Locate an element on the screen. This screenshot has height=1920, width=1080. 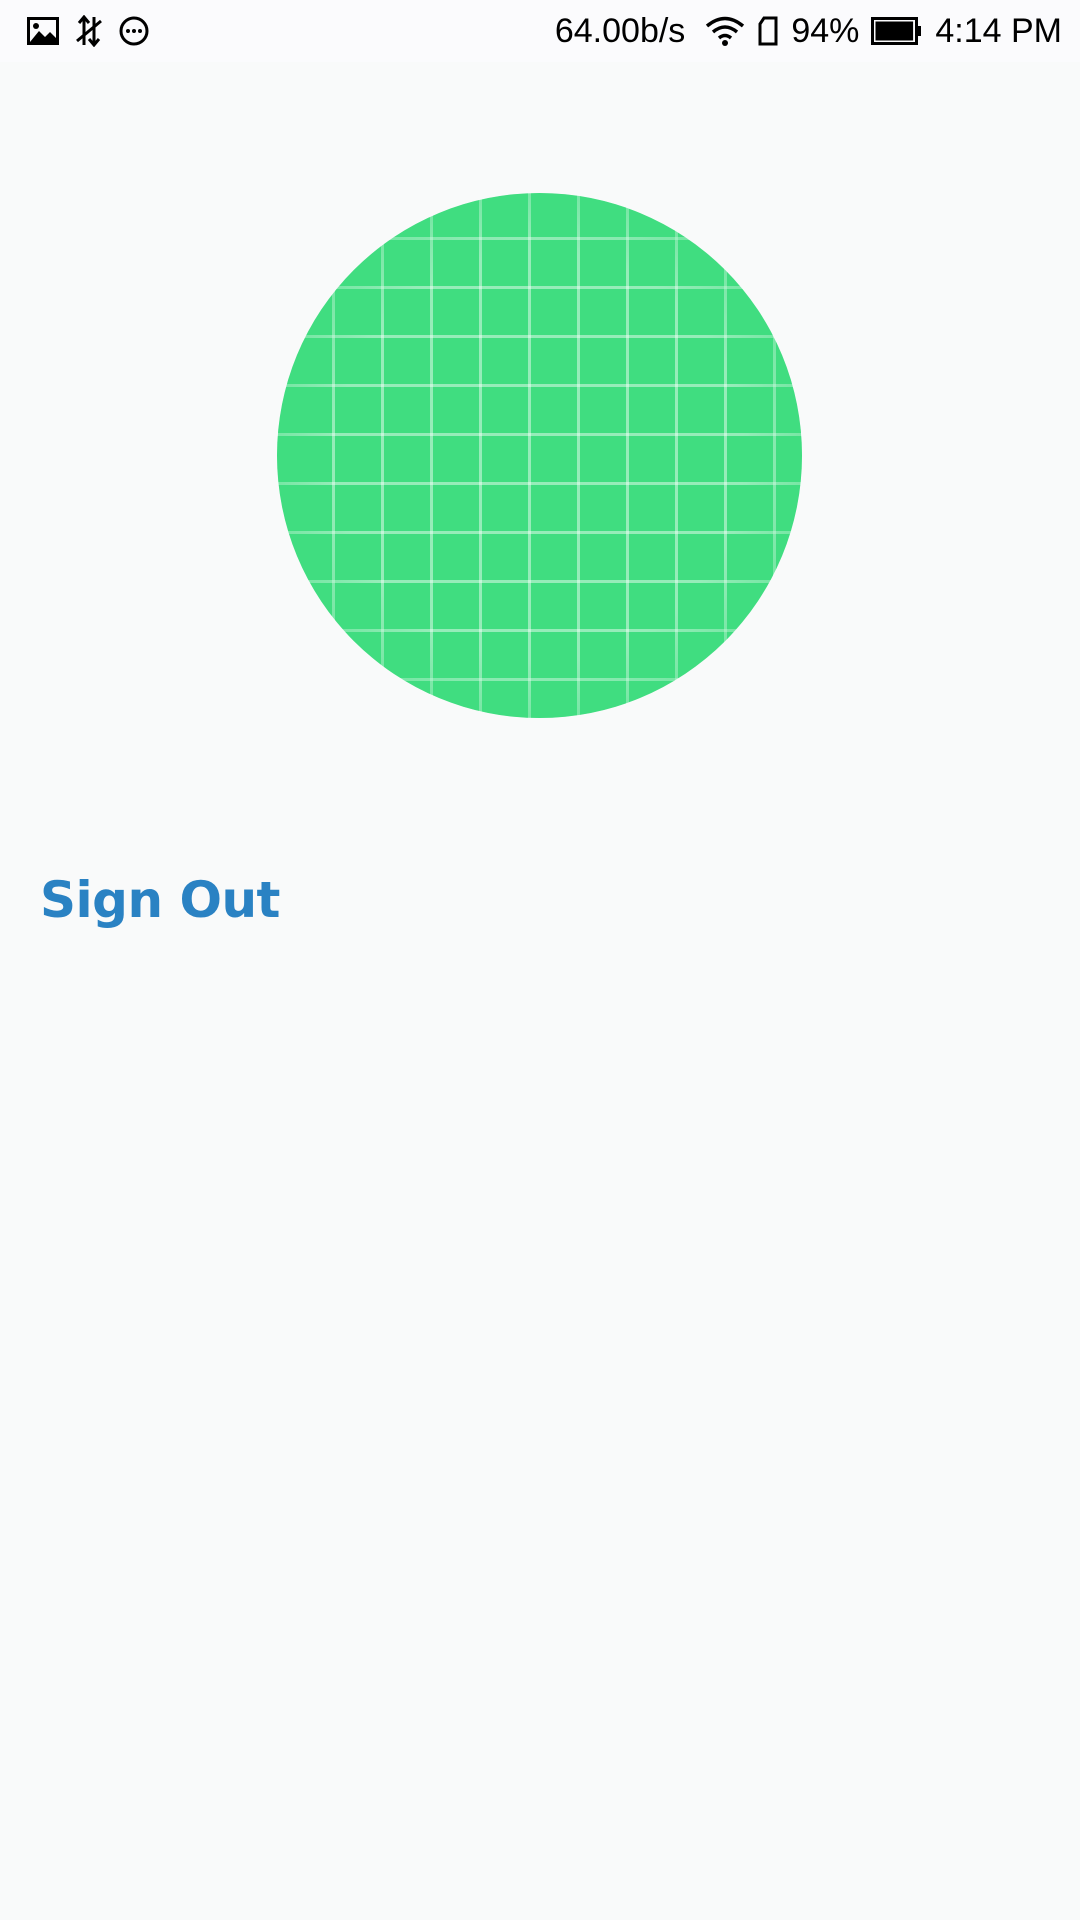
avatar-edge-shading is located at coordinates (539, 455).